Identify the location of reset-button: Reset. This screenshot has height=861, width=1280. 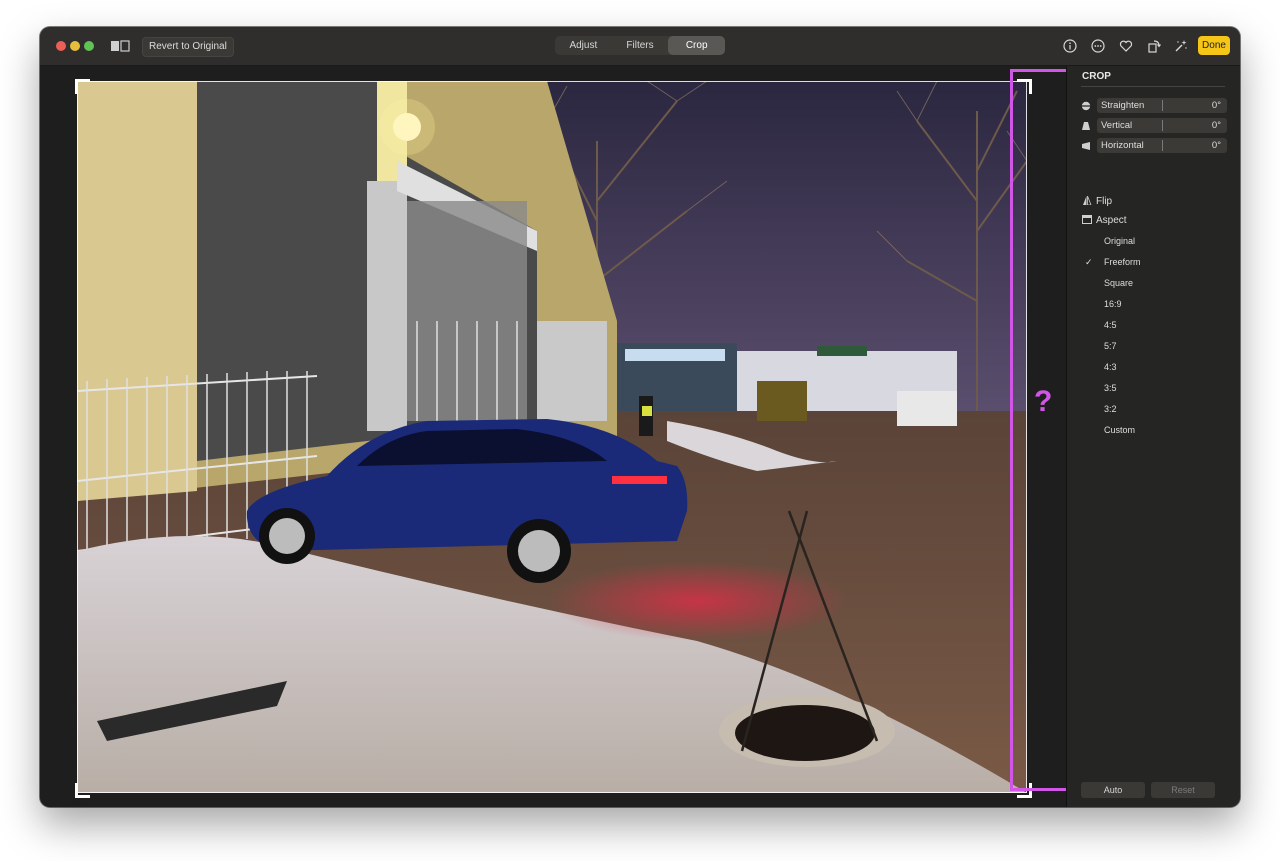
(1183, 790).